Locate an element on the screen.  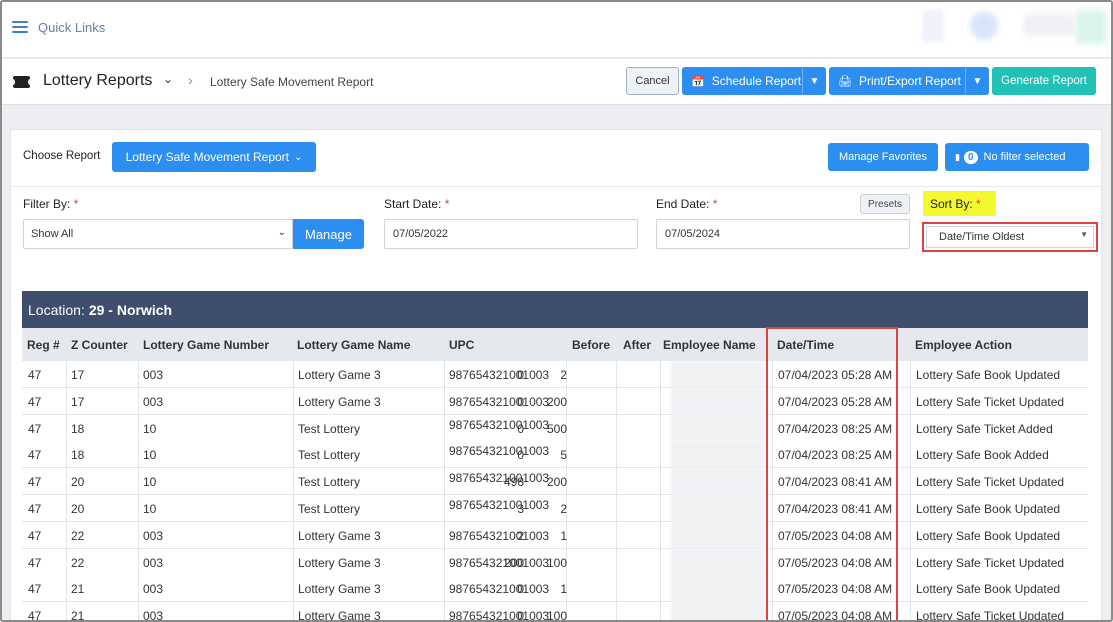
column-header: Before is located at coordinates (591, 345).